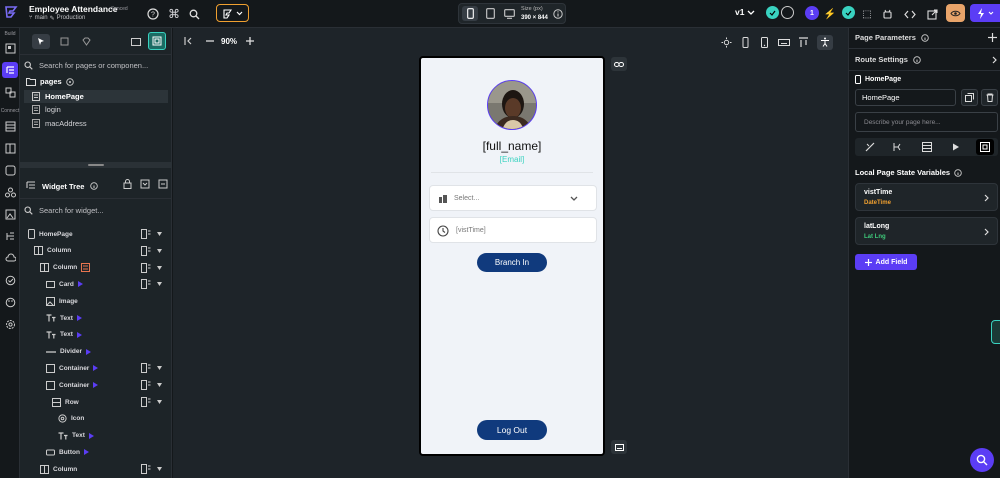 The image size is (1000, 478). Describe the element at coordinates (830, 14) in the screenshot. I see `bolt-check-icon: ⚡` at that location.